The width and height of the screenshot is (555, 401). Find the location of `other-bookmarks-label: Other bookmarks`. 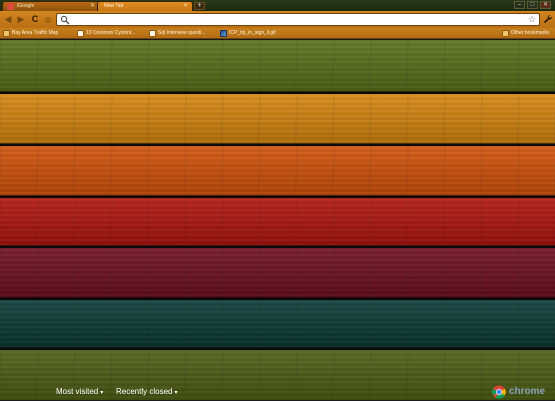

other-bookmarks-label: Other bookmarks is located at coordinates (530, 33).